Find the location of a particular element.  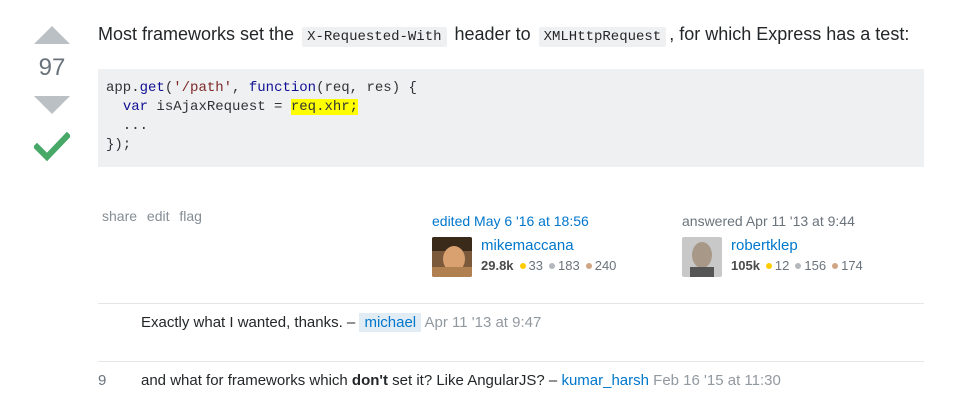

comment-text: set it? Like AngularJS? – is located at coordinates (475, 380).